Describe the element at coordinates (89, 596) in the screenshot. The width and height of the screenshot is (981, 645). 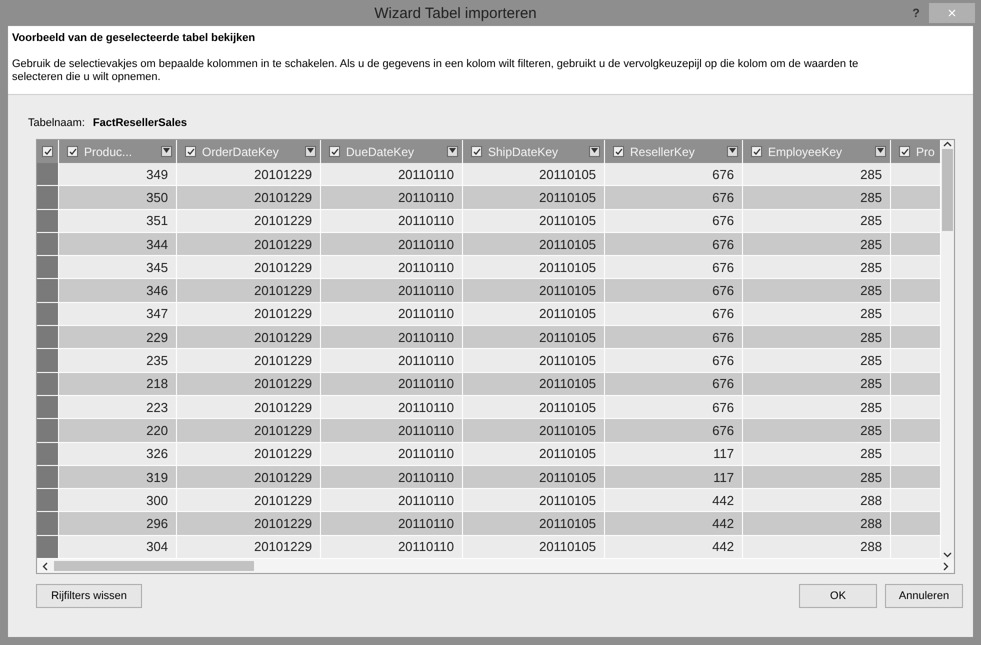
I see `clear-filters-button: Rijfilters wissen` at that location.